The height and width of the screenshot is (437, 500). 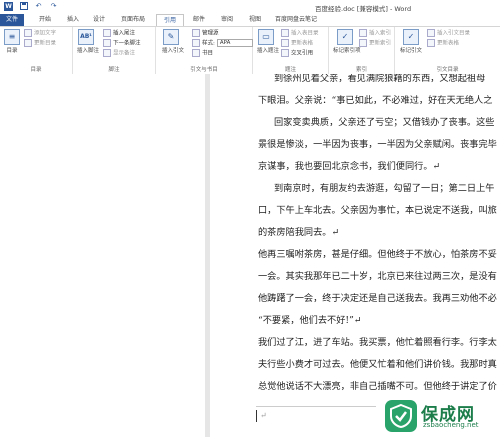 I want to click on citation-style-select: 样式: APA, so click(x=222, y=43).